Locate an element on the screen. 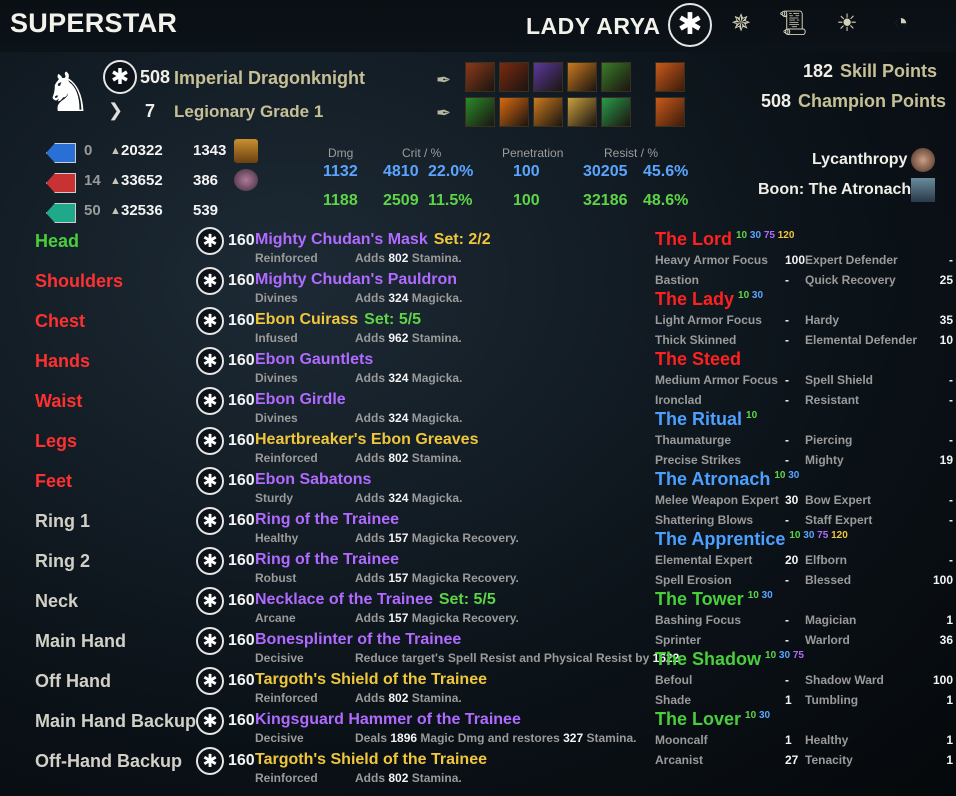  gear-enchantment: Adds 157 Magicka Recovery. is located at coordinates (437, 618).